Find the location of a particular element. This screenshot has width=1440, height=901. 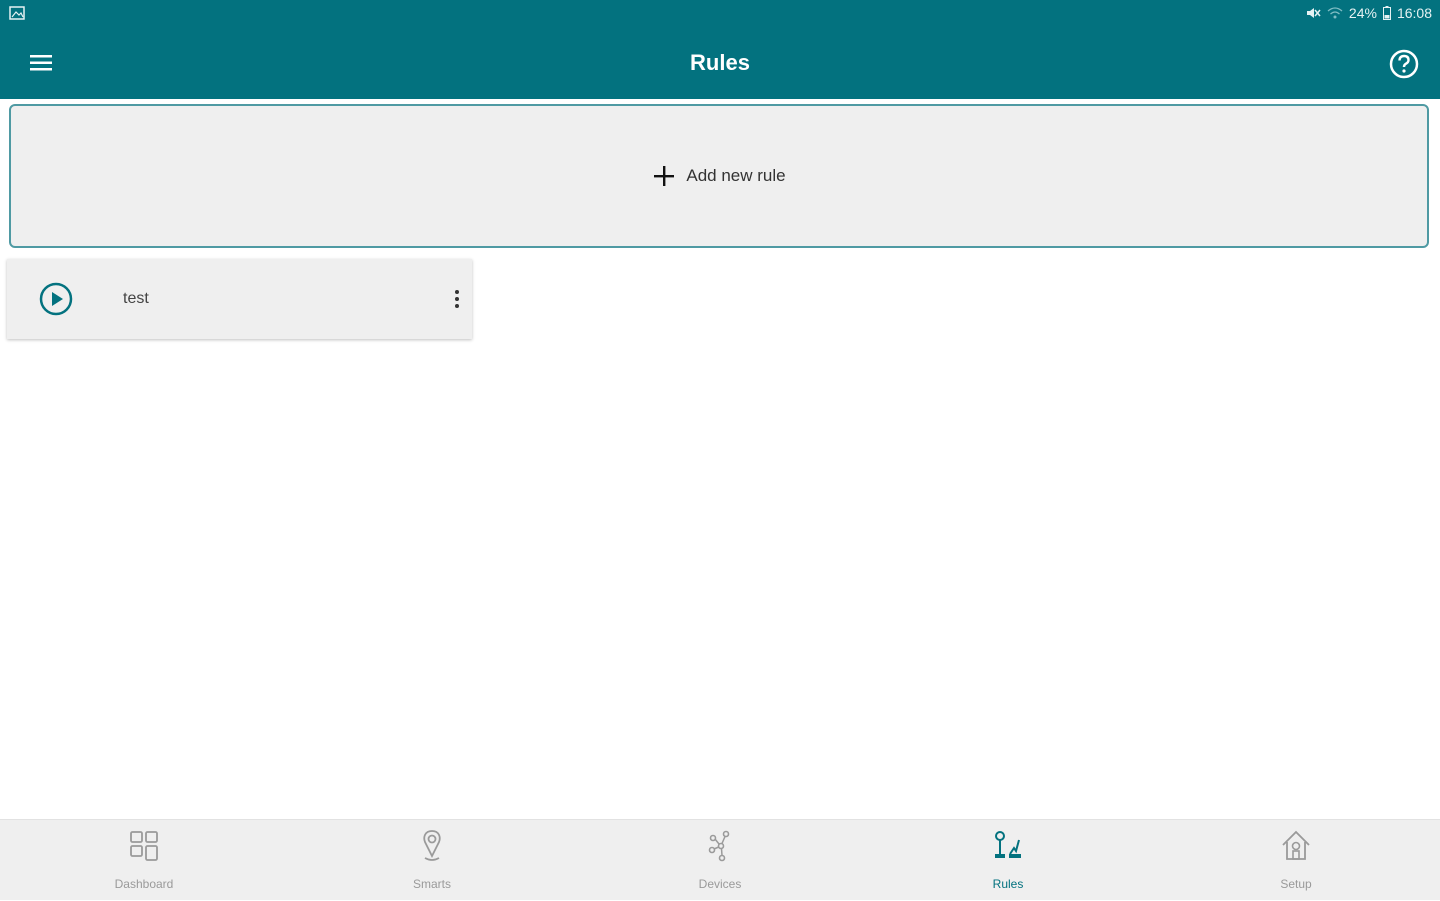

bottom-navigation: Dashboard Smarts Devices Rules Setup is located at coordinates (720, 859).